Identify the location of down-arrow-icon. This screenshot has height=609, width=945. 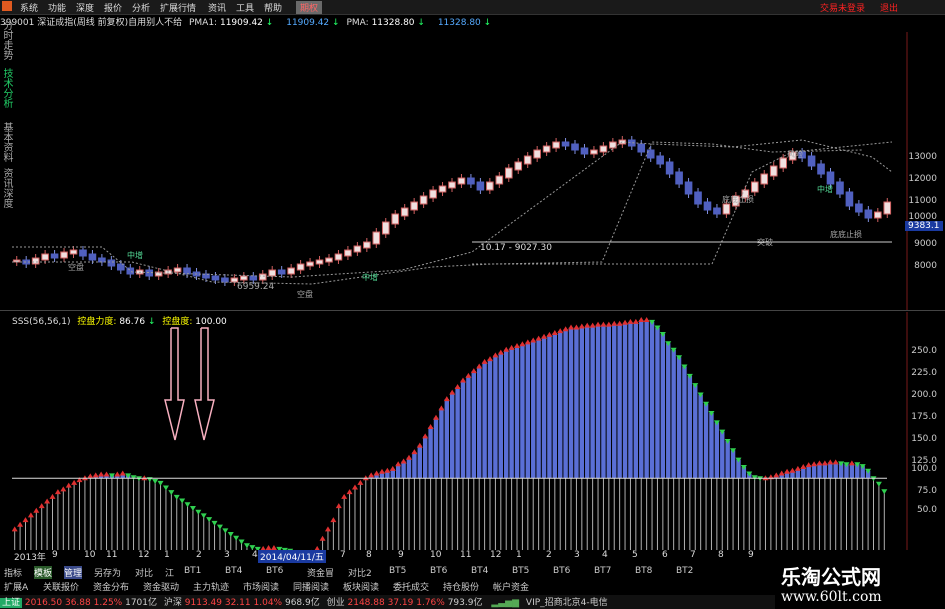
(174, 384).